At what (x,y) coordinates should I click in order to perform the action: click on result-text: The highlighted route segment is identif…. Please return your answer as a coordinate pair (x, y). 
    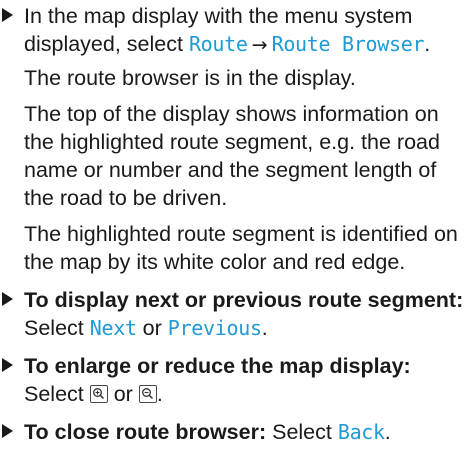
    Looking at the image, I should click on (241, 248).